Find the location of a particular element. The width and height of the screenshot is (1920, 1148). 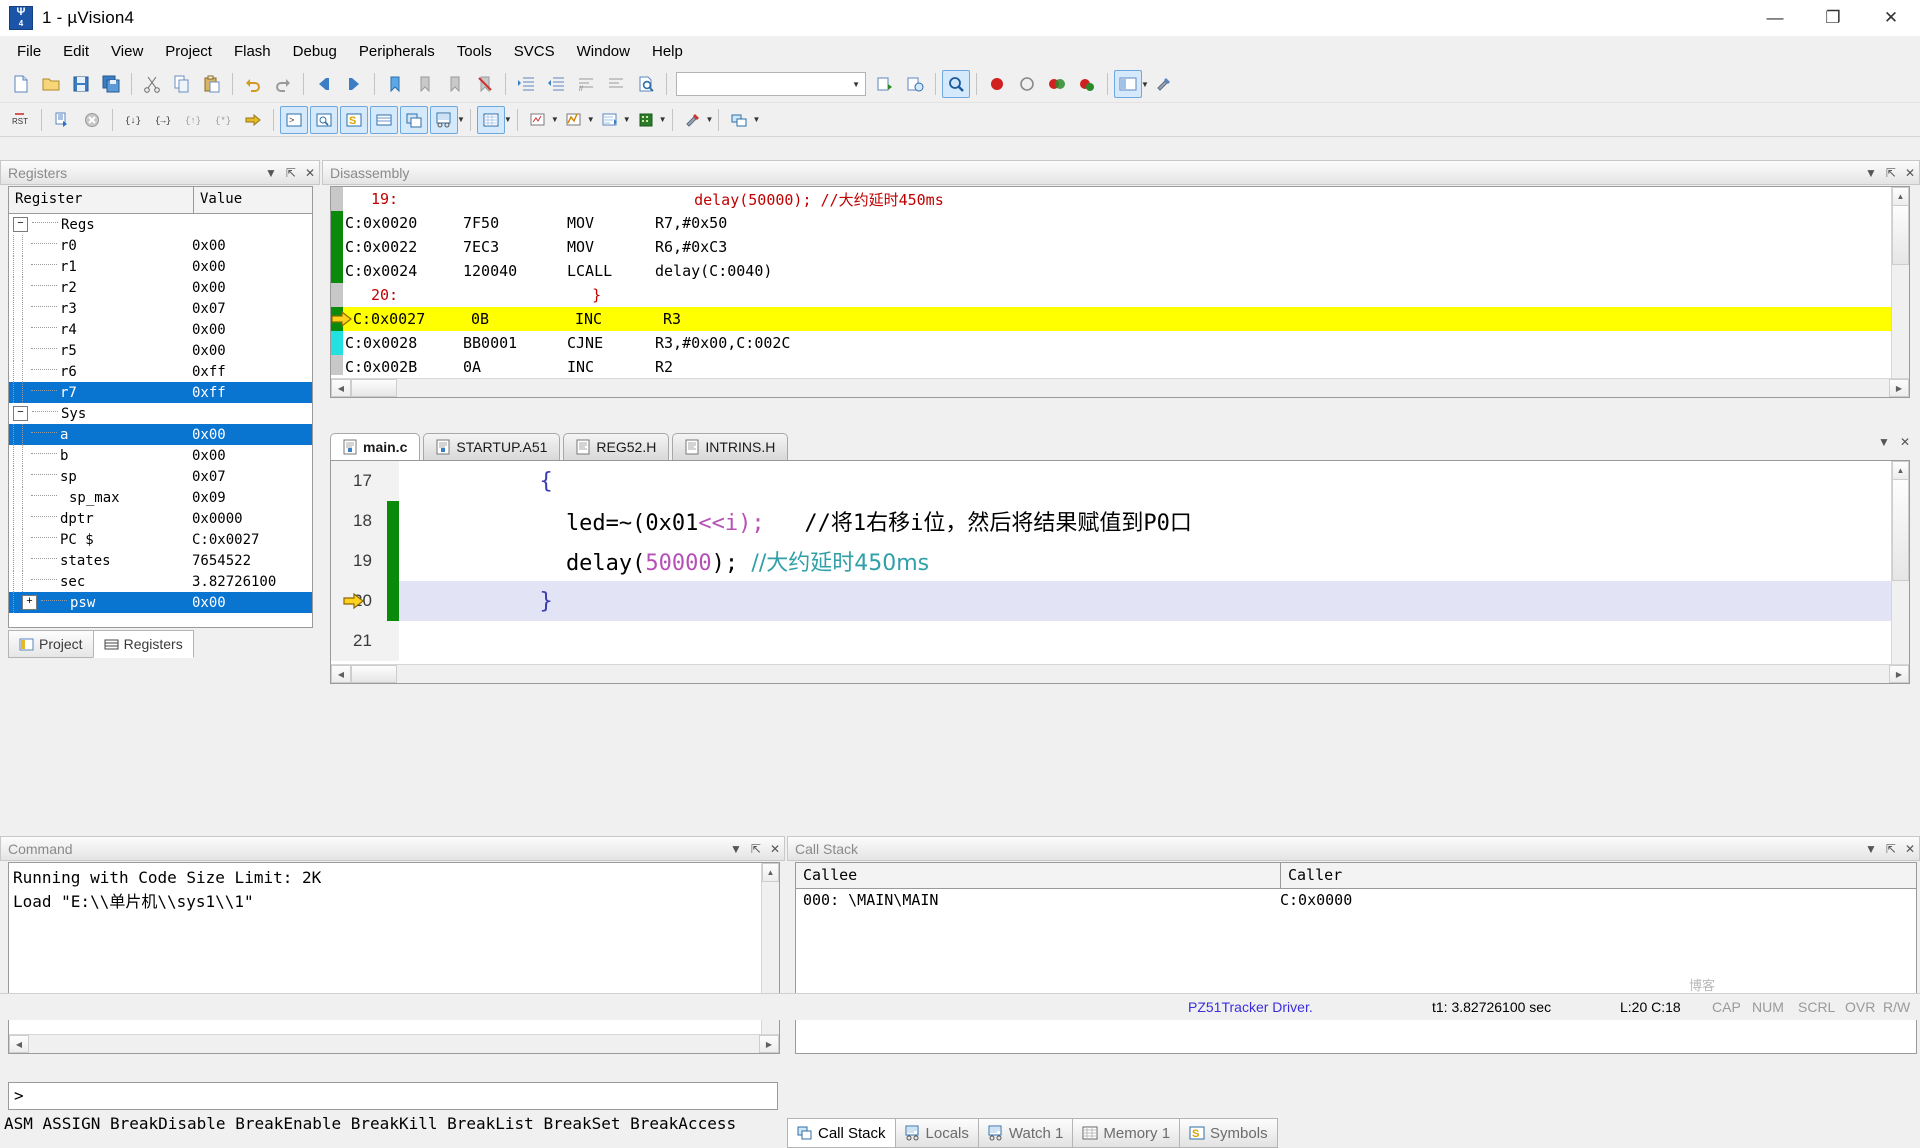

bookmark-next-icon is located at coordinates (455, 84).